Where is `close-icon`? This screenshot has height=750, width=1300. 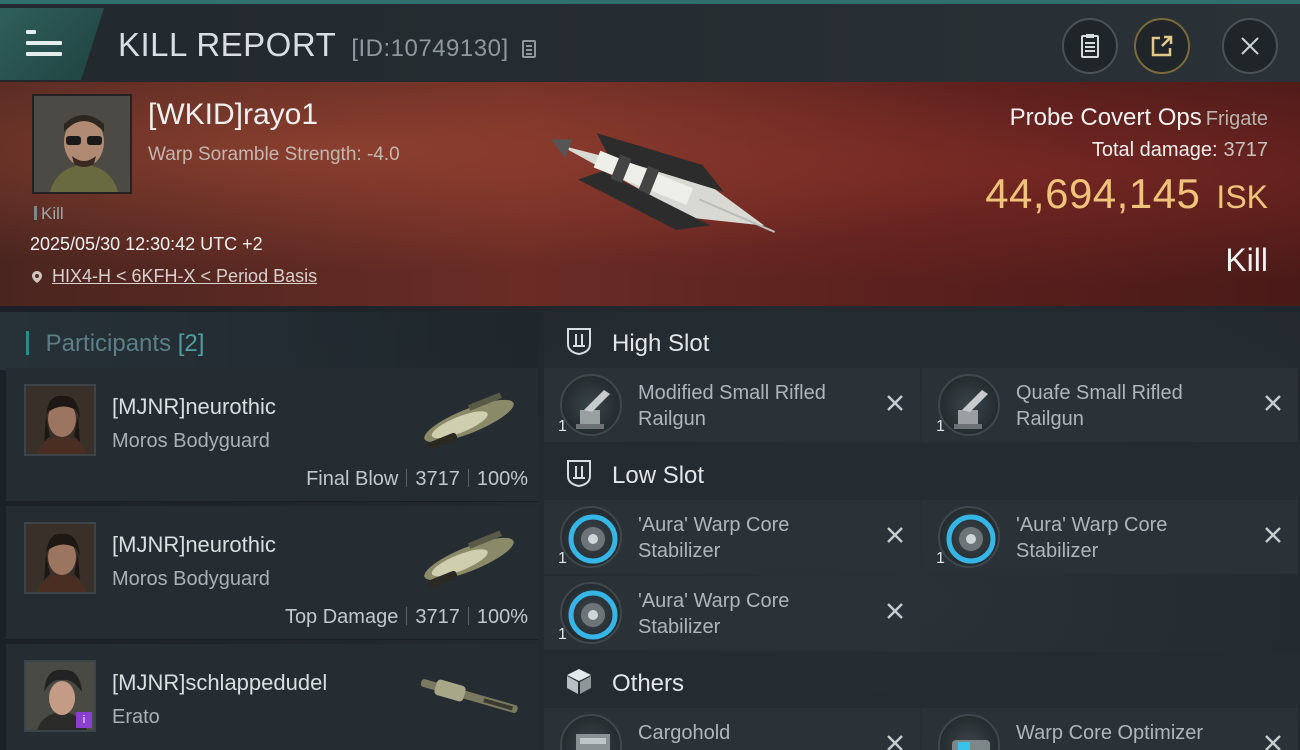 close-icon is located at coordinates (1250, 46).